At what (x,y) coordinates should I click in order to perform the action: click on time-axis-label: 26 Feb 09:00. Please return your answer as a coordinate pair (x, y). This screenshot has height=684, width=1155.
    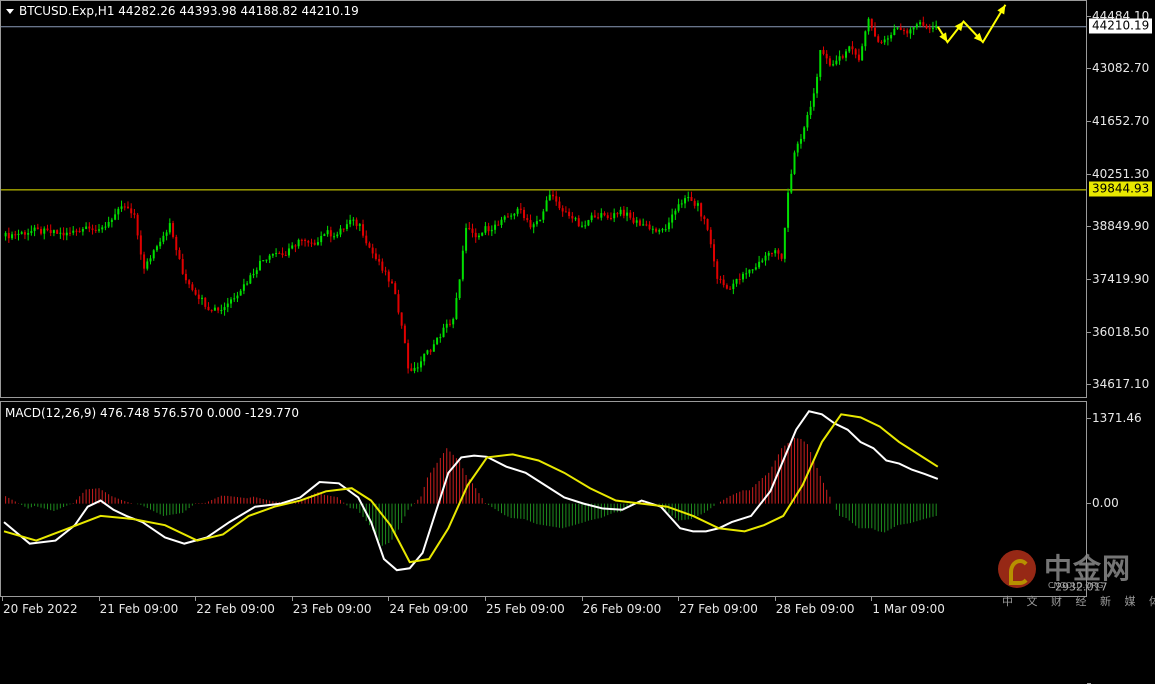
    Looking at the image, I should click on (622, 609).